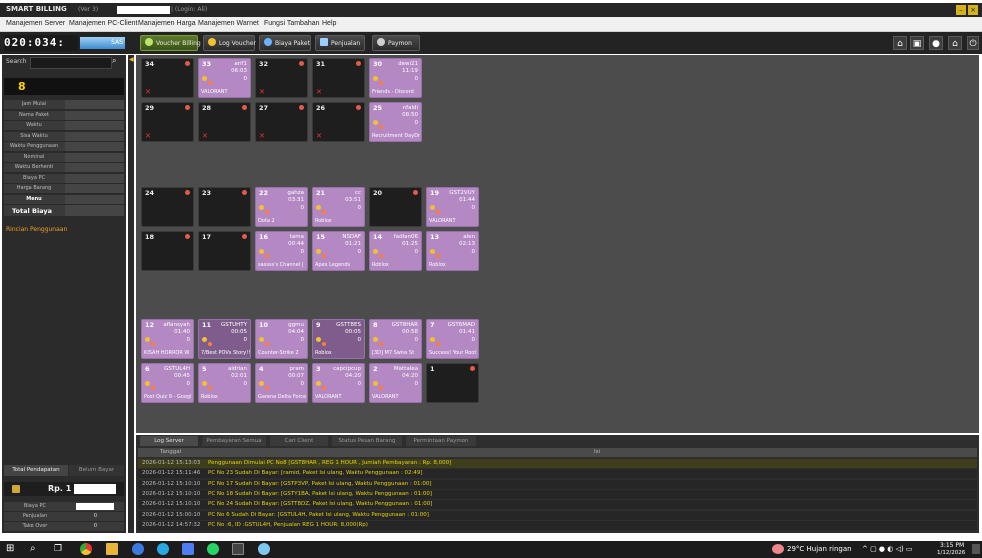 The width and height of the screenshot is (982, 558). What do you see at coordinates (887, 549) in the screenshot?
I see `system-tray-icons: ^ ▢ ● ◐ ◁) ▭` at bounding box center [887, 549].